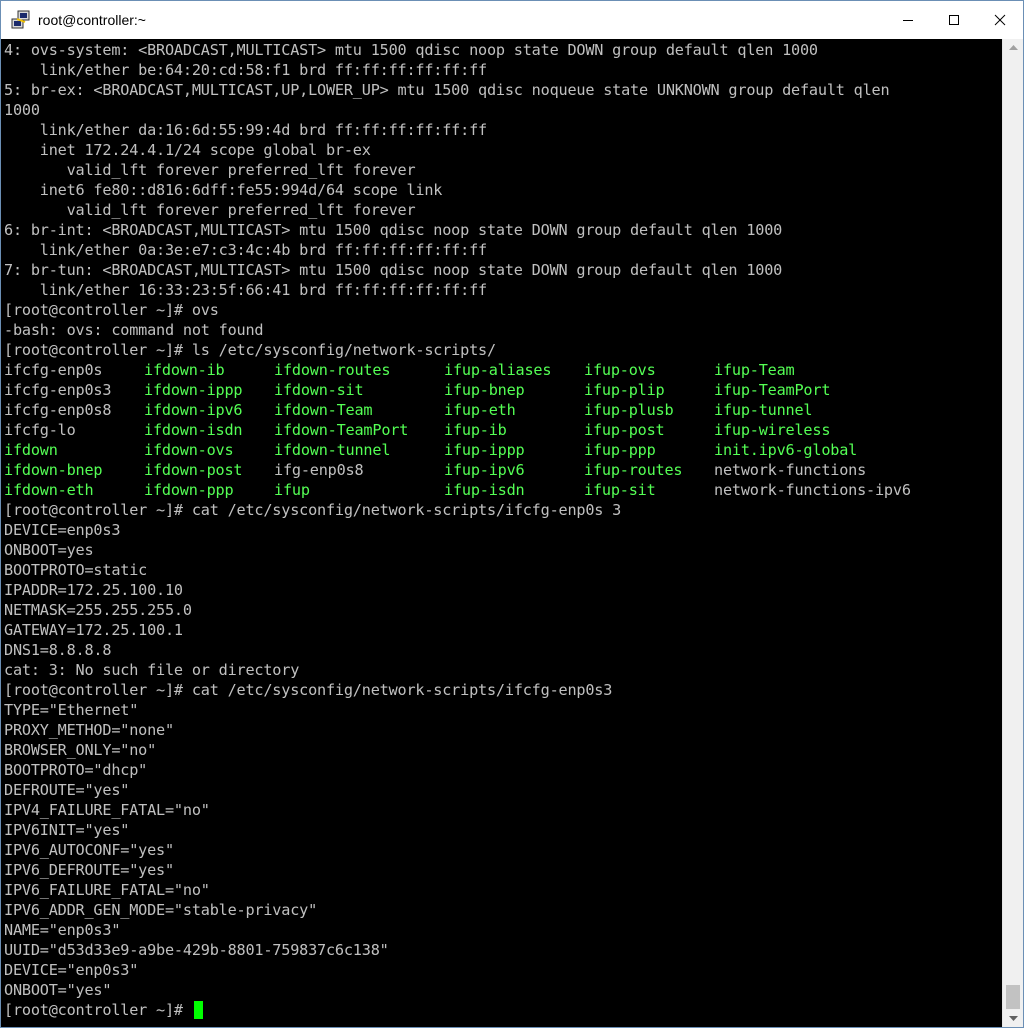 Image resolution: width=1025 pixels, height=1029 pixels. I want to click on file-entry: ifdown-isdn, so click(193, 430).